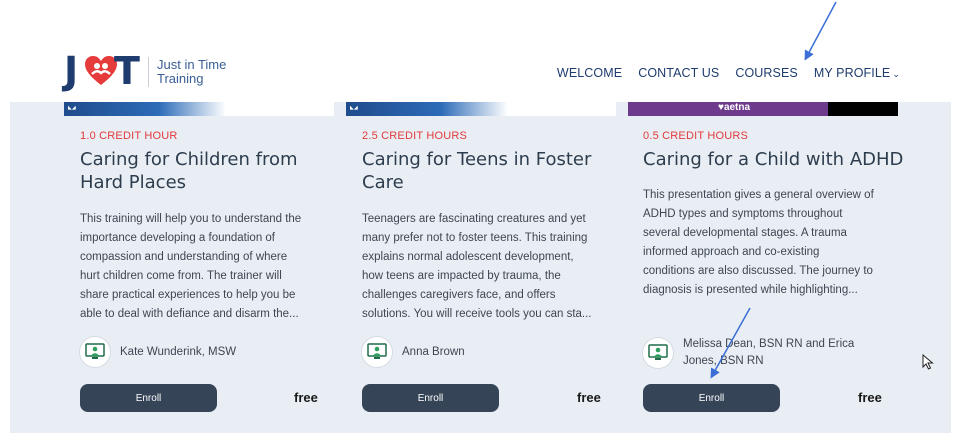 The image size is (953, 433). I want to click on description-line: compassion and understanding of where, so click(184, 257).